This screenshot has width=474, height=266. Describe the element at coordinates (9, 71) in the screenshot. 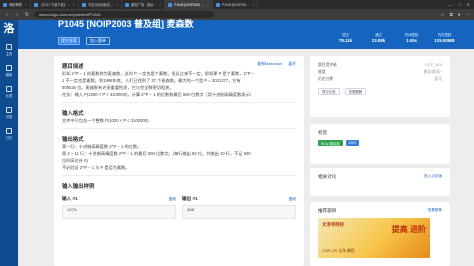

I see `sidebar-item-problems: 题库` at that location.